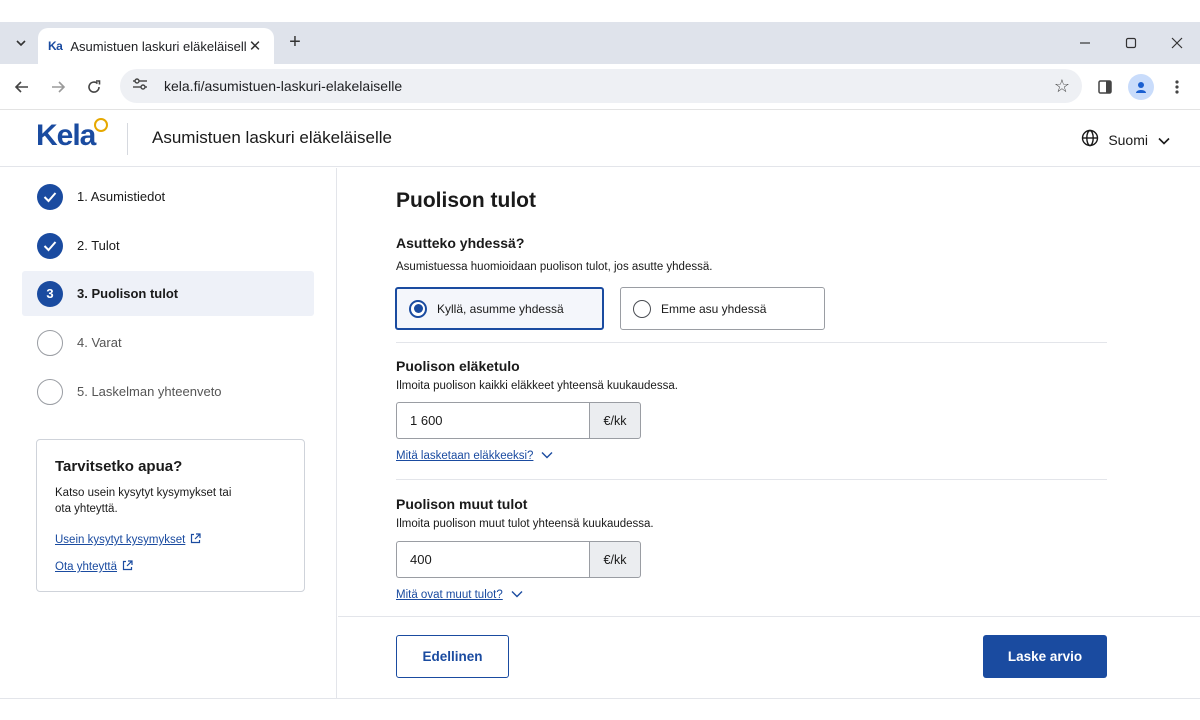 This screenshot has height=720, width=1200. What do you see at coordinates (58, 87) in the screenshot?
I see `forward-arrow-icon` at bounding box center [58, 87].